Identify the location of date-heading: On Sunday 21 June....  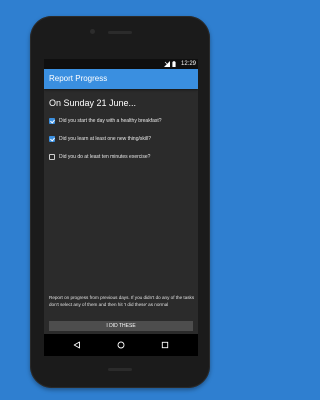
(93, 103).